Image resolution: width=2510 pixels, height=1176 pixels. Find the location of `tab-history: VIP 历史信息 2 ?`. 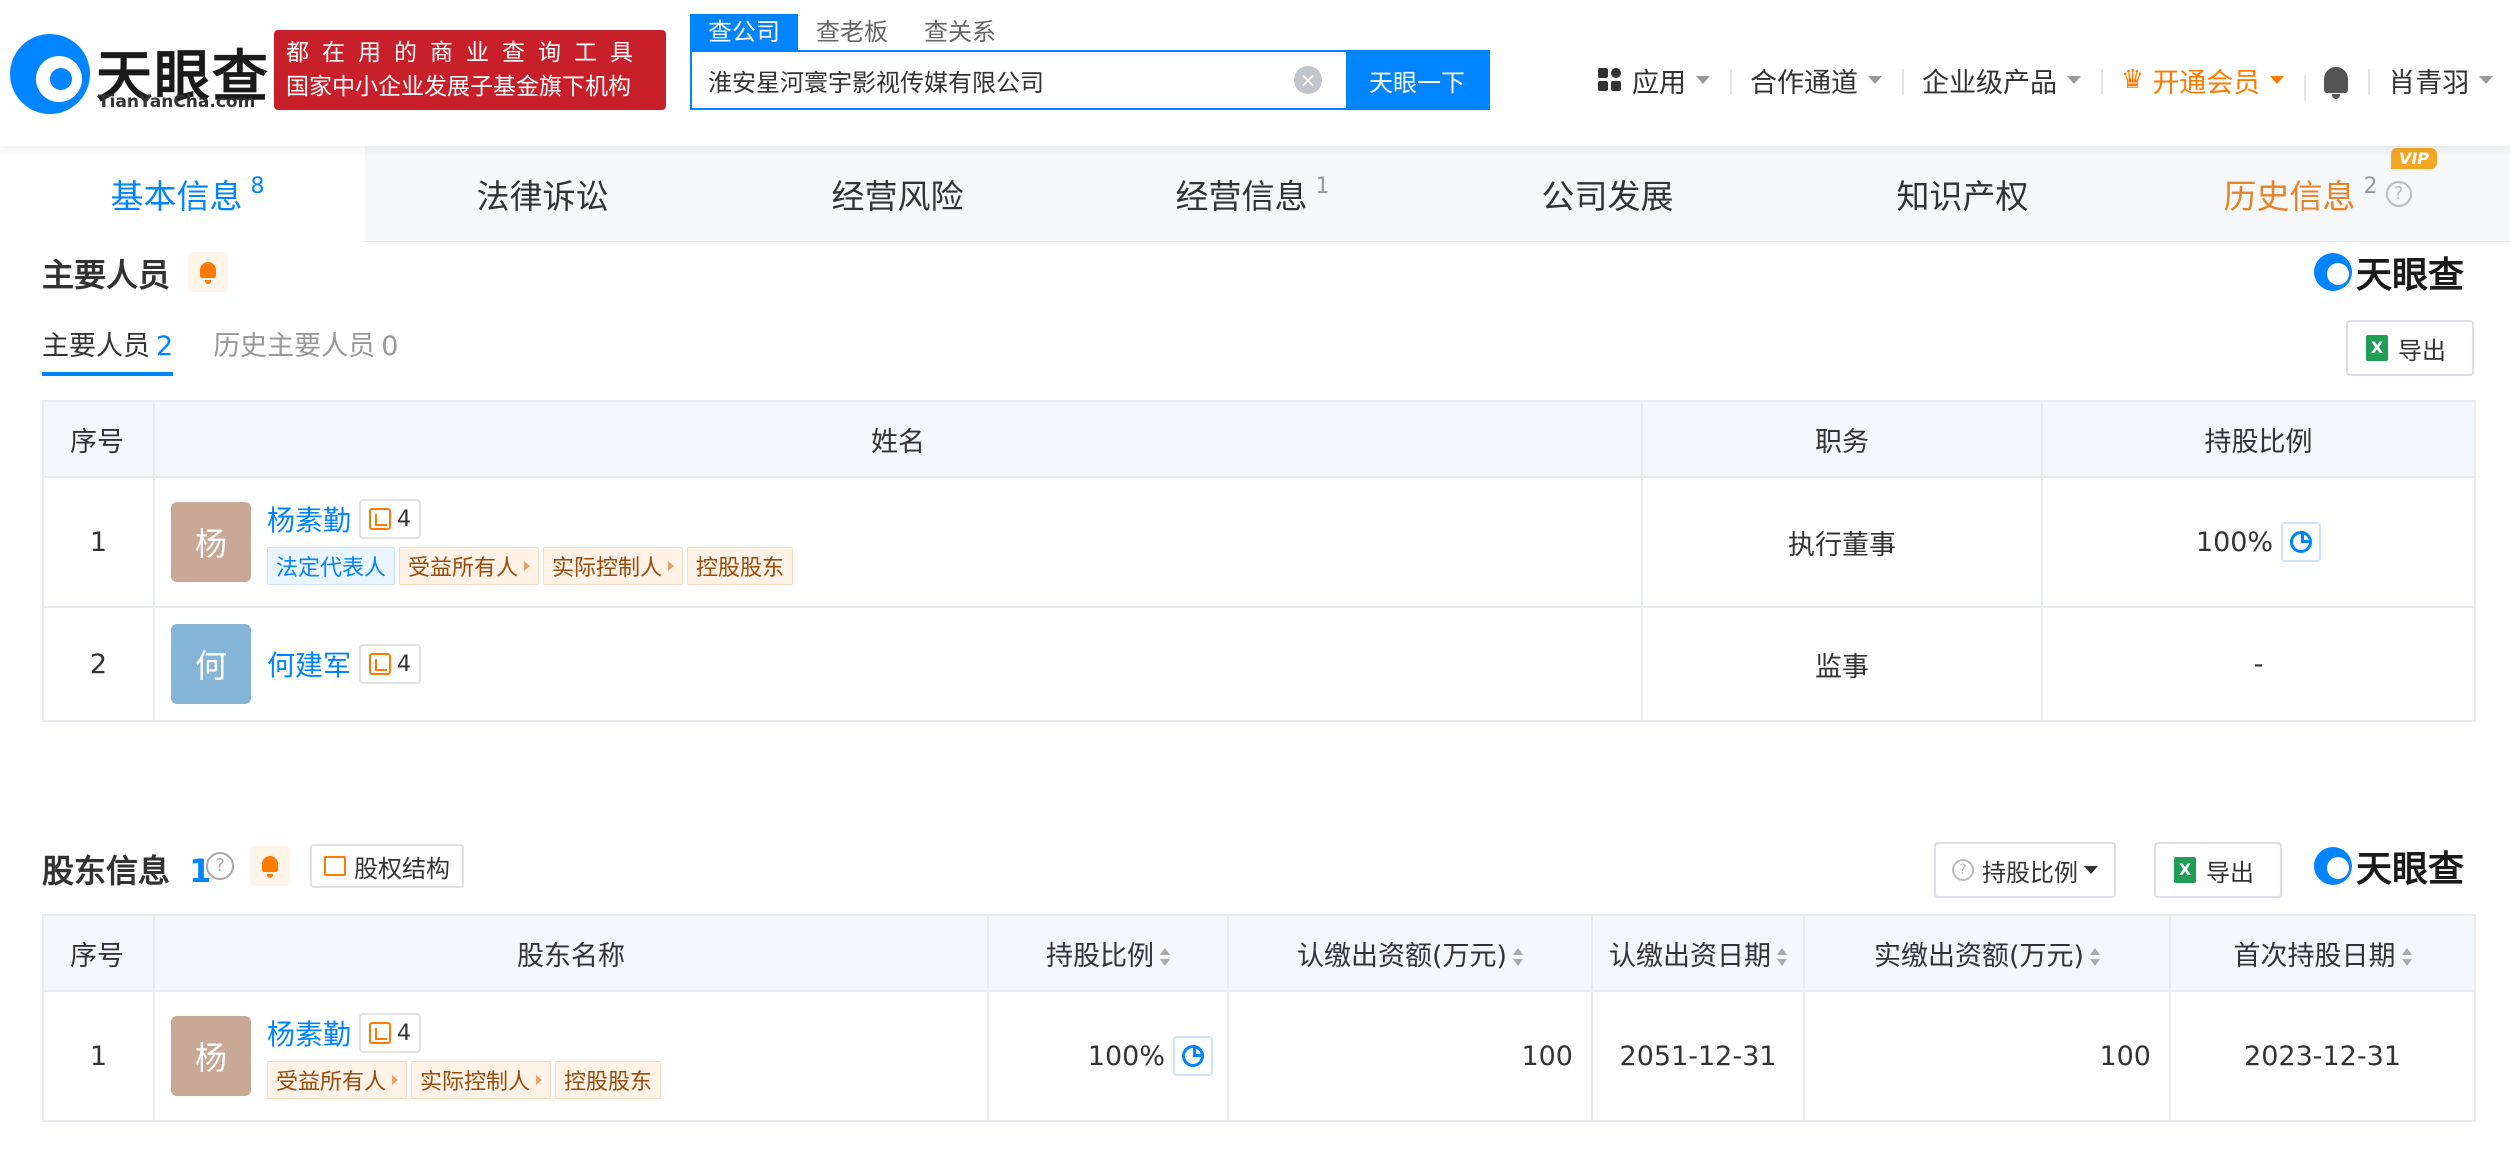

tab-history: VIP 历史信息 2 ? is located at coordinates (2317, 194).